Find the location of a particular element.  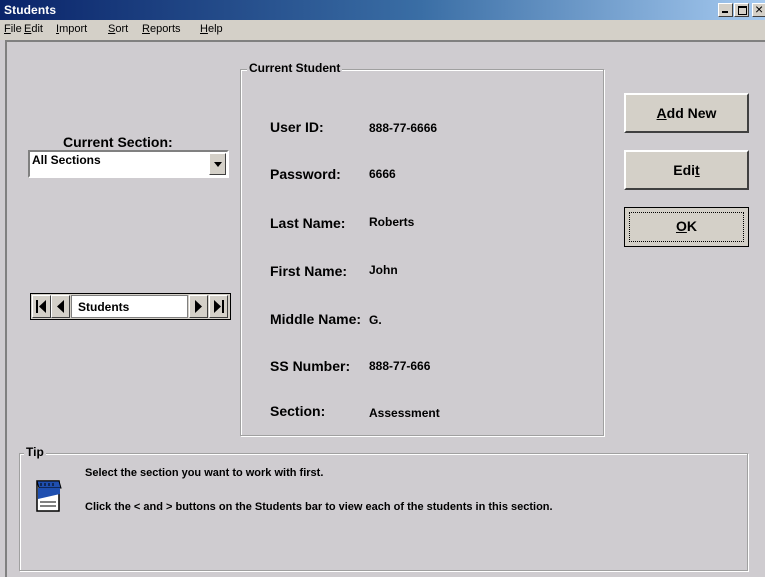

notepad-icon is located at coordinates (49, 496).